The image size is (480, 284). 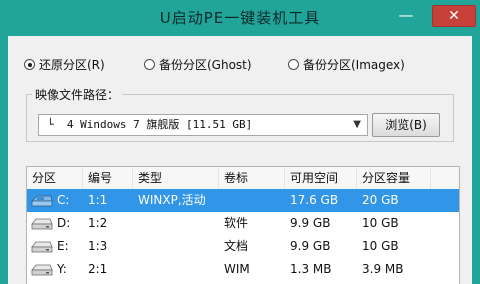 What do you see at coordinates (98, 246) in the screenshot?
I see `number-cell: 1:3` at bounding box center [98, 246].